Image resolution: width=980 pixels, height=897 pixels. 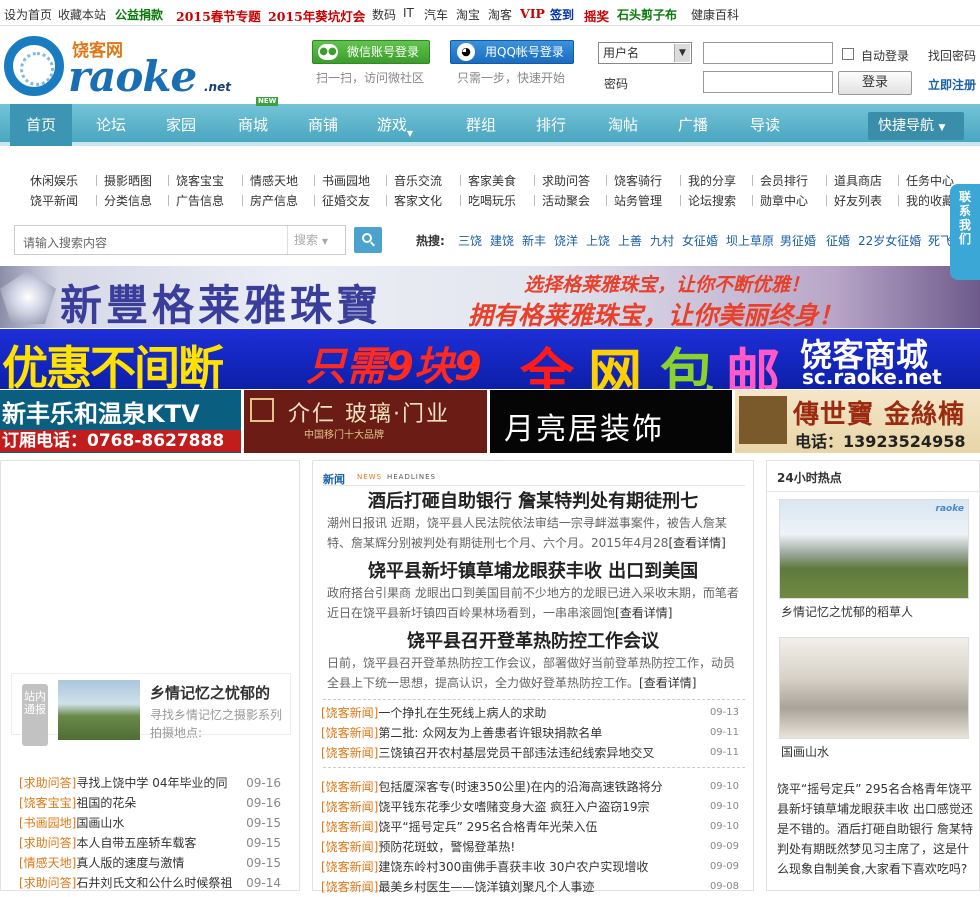 I want to click on hot-search-term: 三饶, so click(x=470, y=240).